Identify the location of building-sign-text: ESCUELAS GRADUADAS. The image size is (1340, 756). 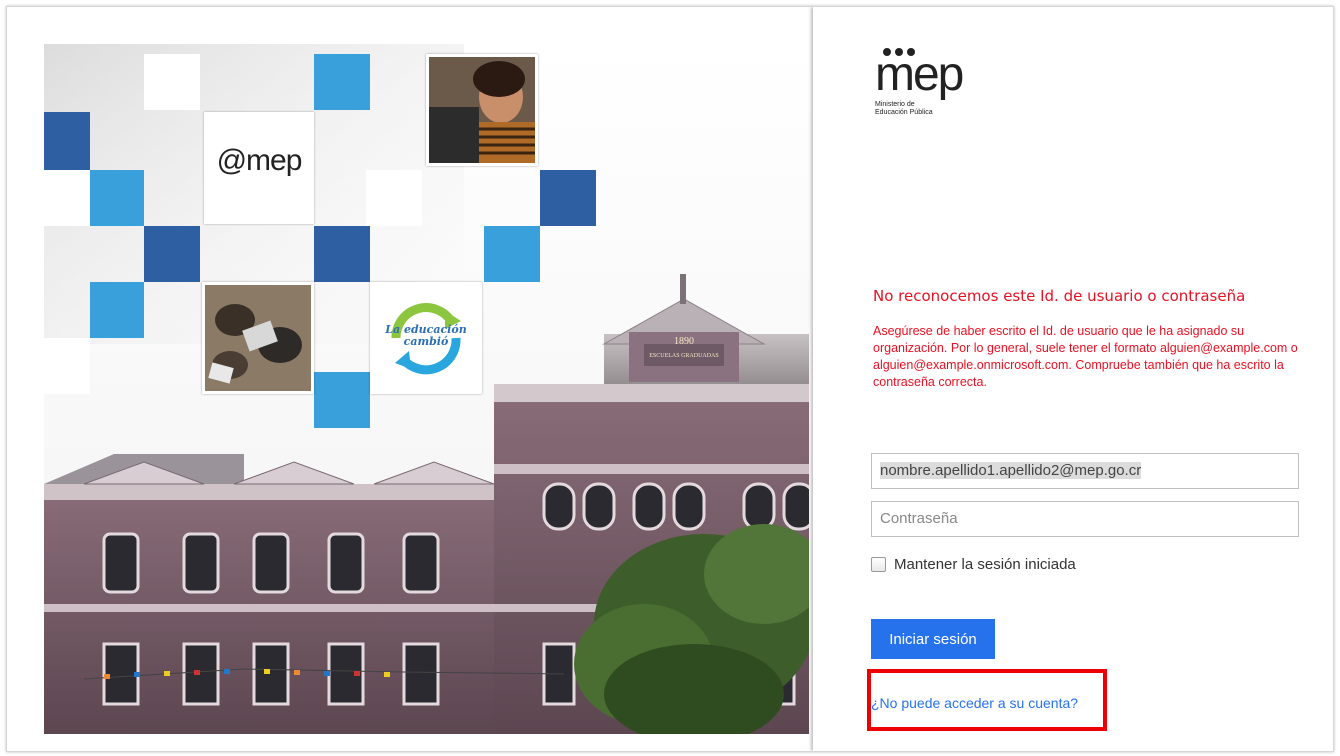
(684, 356).